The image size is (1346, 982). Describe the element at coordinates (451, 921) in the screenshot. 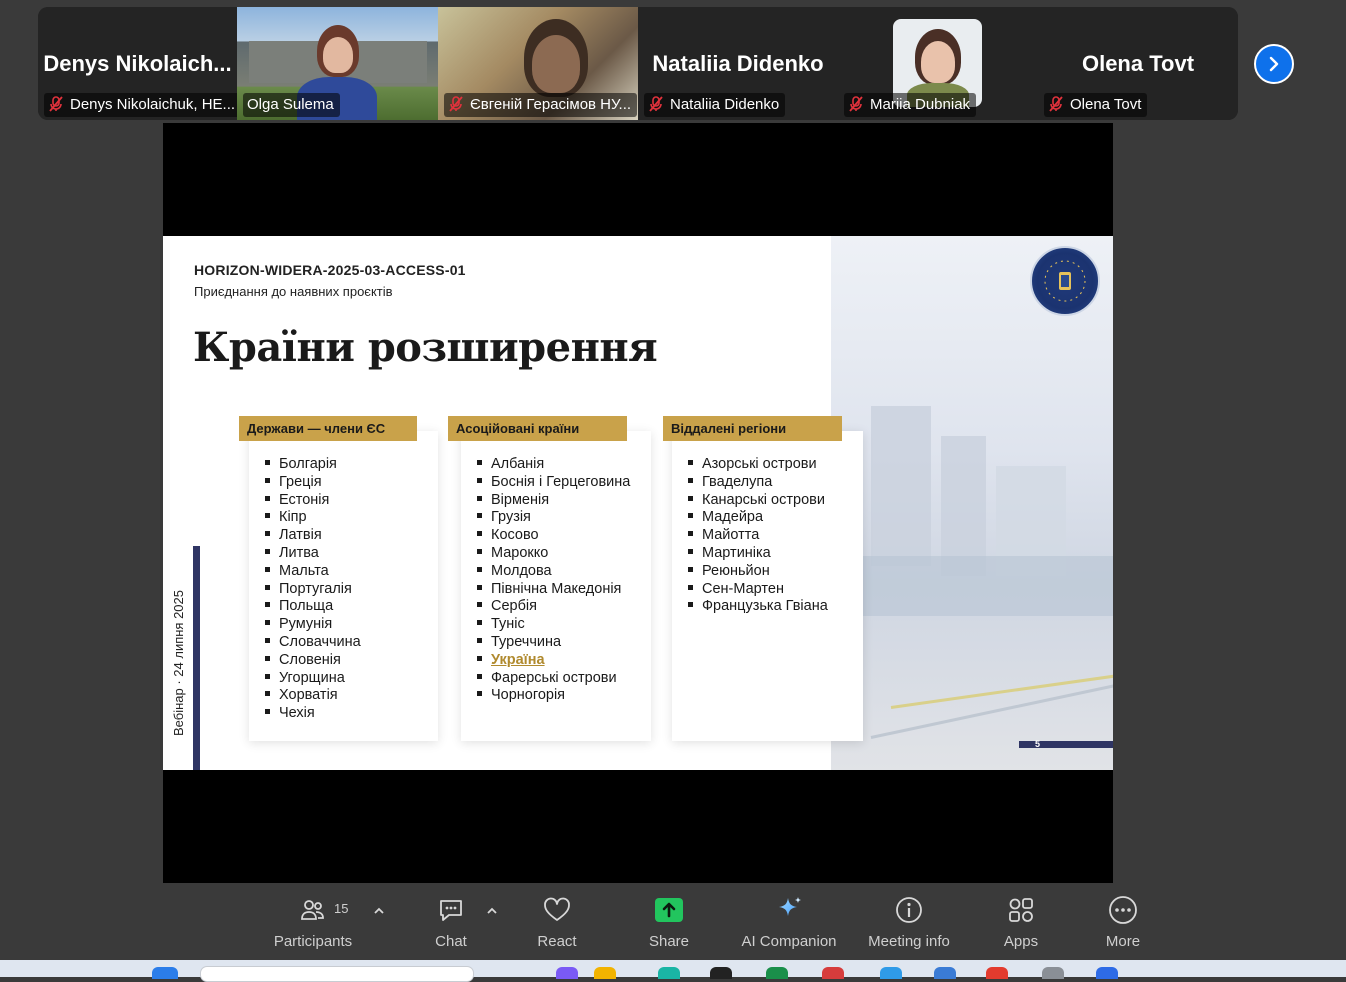

I see `chat-button: Chat` at that location.